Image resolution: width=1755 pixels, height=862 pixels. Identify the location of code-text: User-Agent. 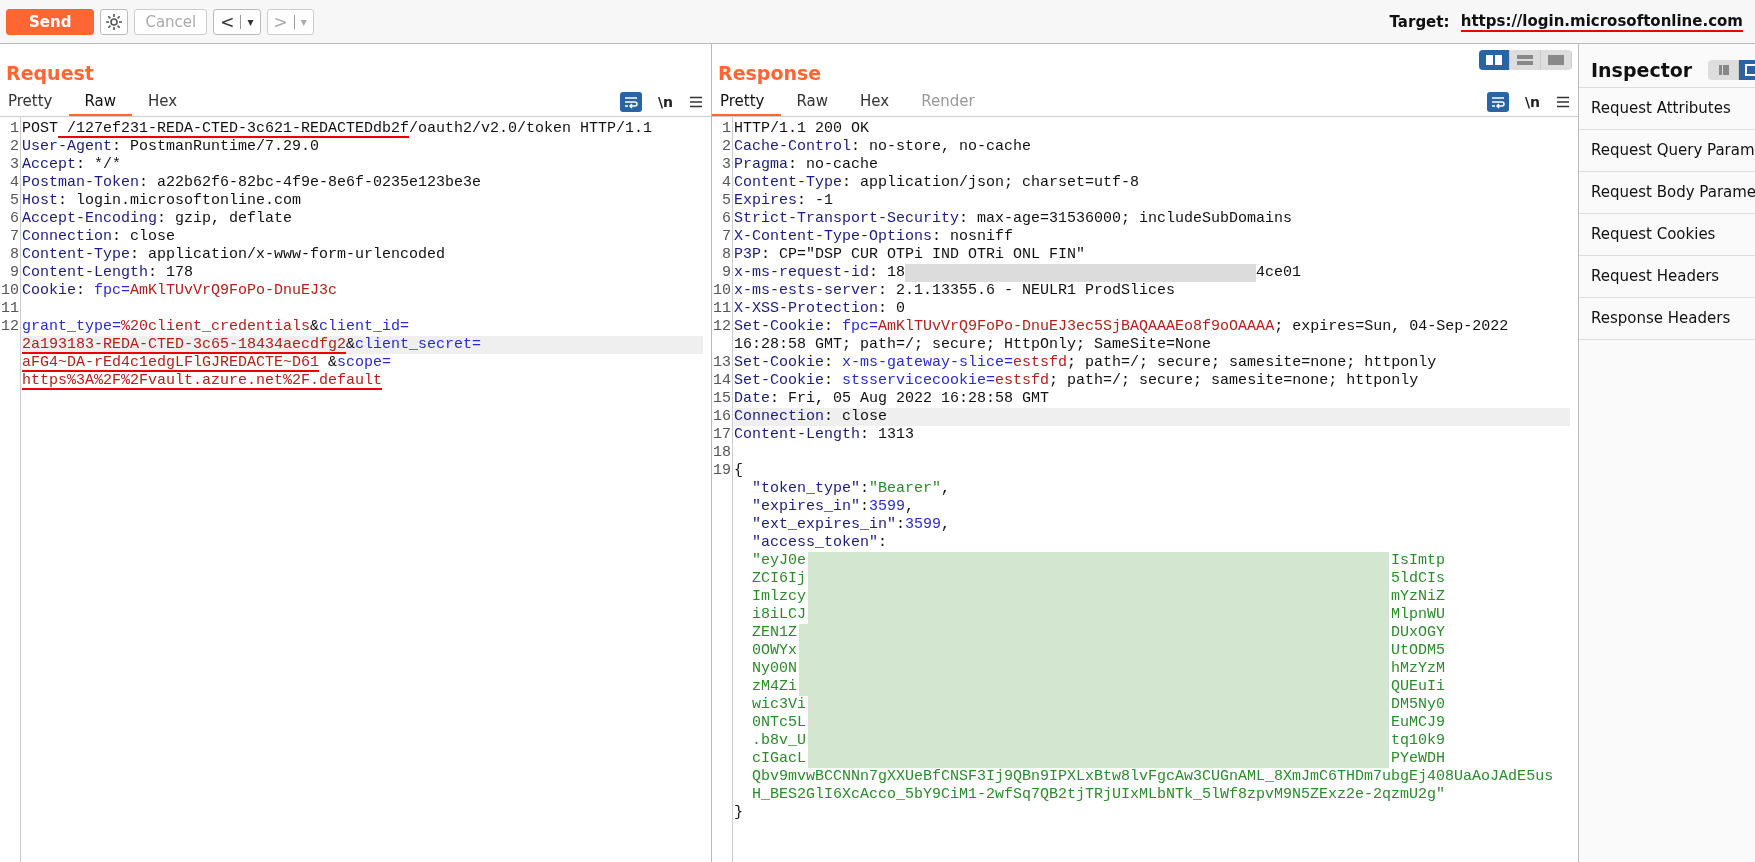
(67, 147).